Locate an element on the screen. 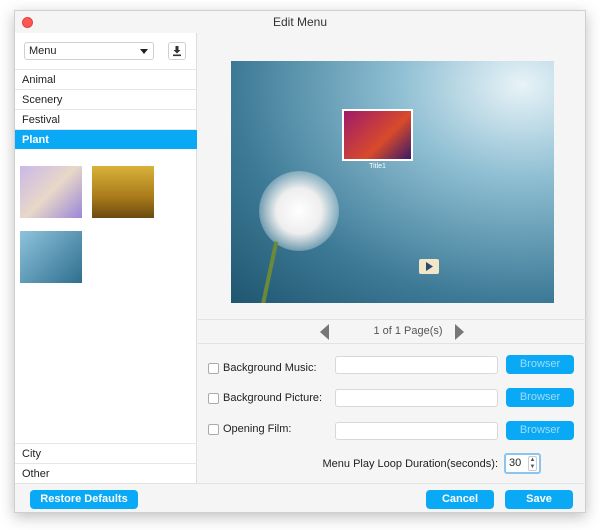  menu-type-dropdown: Menu is located at coordinates (89, 51).